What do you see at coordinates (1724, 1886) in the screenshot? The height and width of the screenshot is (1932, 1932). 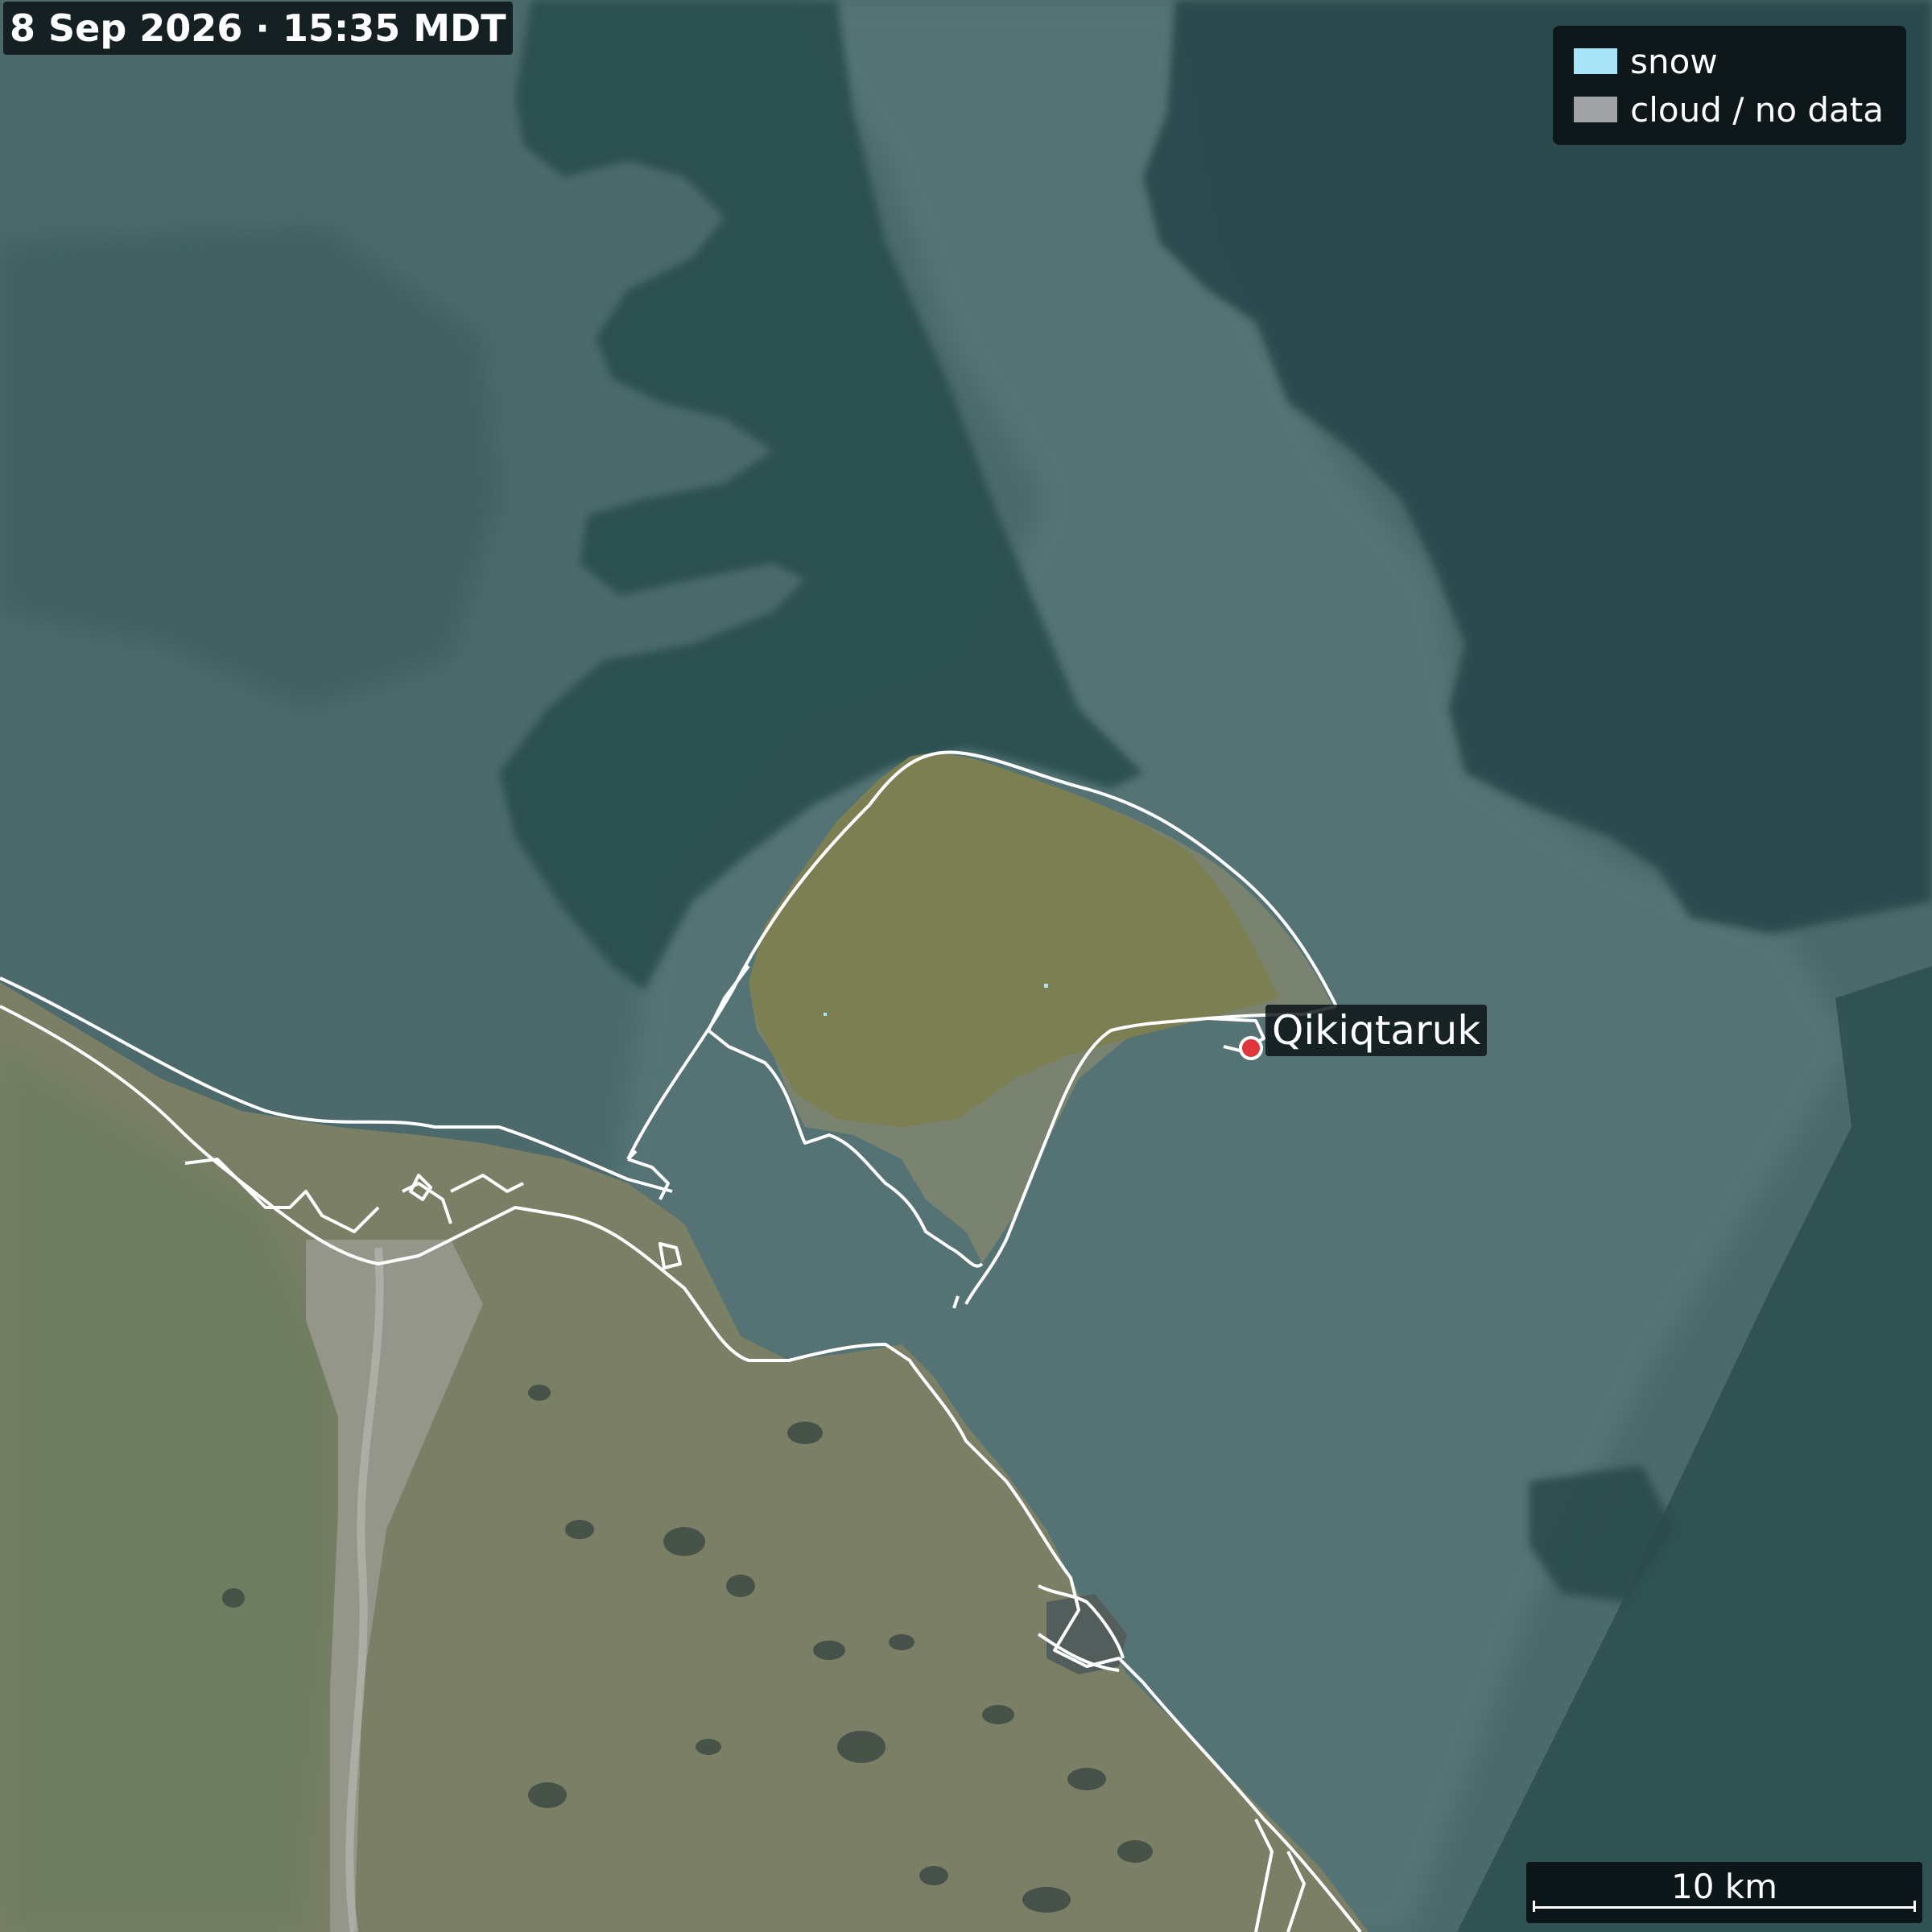 I see `scale-bar-label: 10 km` at bounding box center [1724, 1886].